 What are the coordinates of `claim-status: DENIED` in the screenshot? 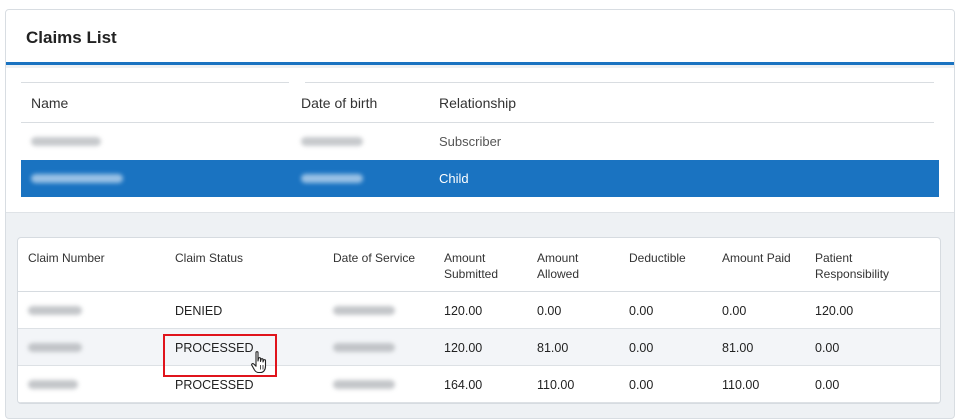 It's located at (198, 311).